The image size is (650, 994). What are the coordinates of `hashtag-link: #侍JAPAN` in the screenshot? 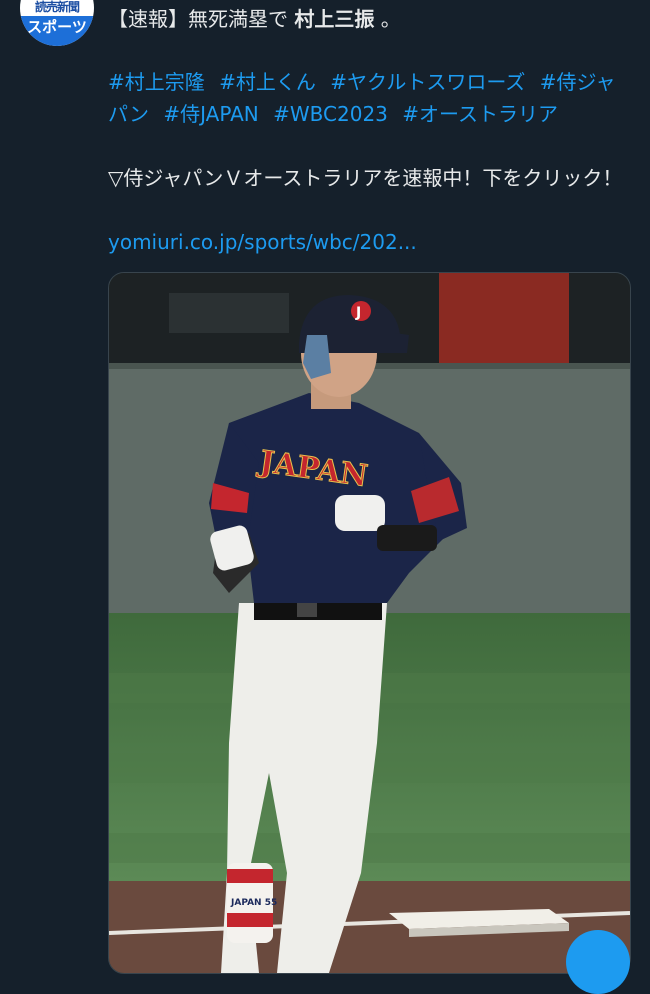 It's located at (210, 114).